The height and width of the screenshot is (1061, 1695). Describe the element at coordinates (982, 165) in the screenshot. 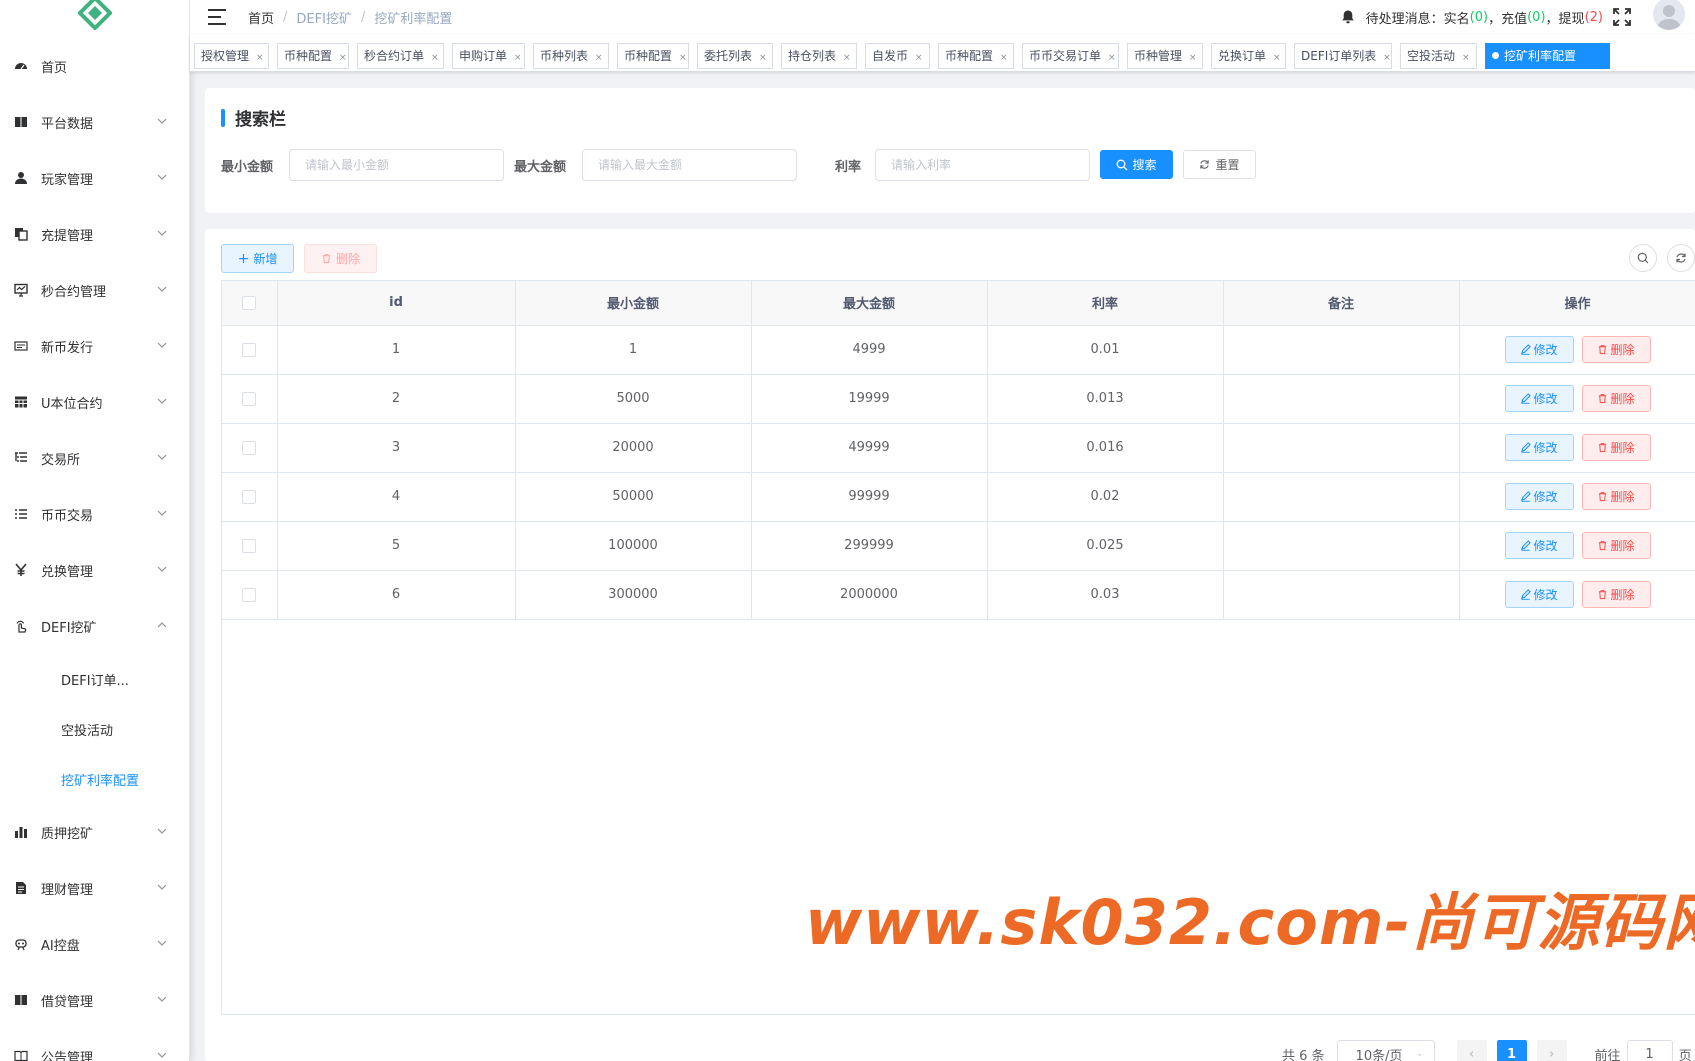

I see `rate-input: 请输入利率` at that location.